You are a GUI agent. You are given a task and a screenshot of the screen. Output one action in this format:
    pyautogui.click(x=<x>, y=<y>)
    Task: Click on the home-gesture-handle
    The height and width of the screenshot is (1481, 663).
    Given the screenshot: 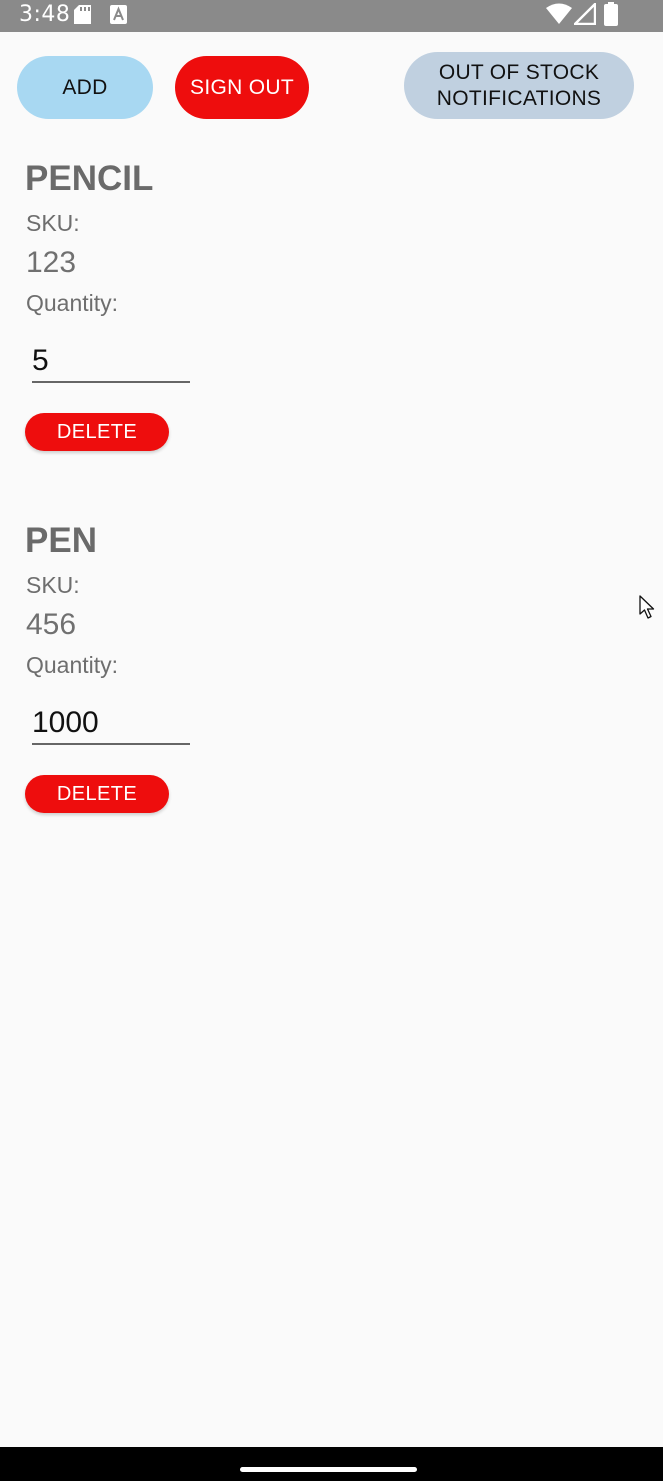 What is the action you would take?
    pyautogui.click(x=328, y=1469)
    